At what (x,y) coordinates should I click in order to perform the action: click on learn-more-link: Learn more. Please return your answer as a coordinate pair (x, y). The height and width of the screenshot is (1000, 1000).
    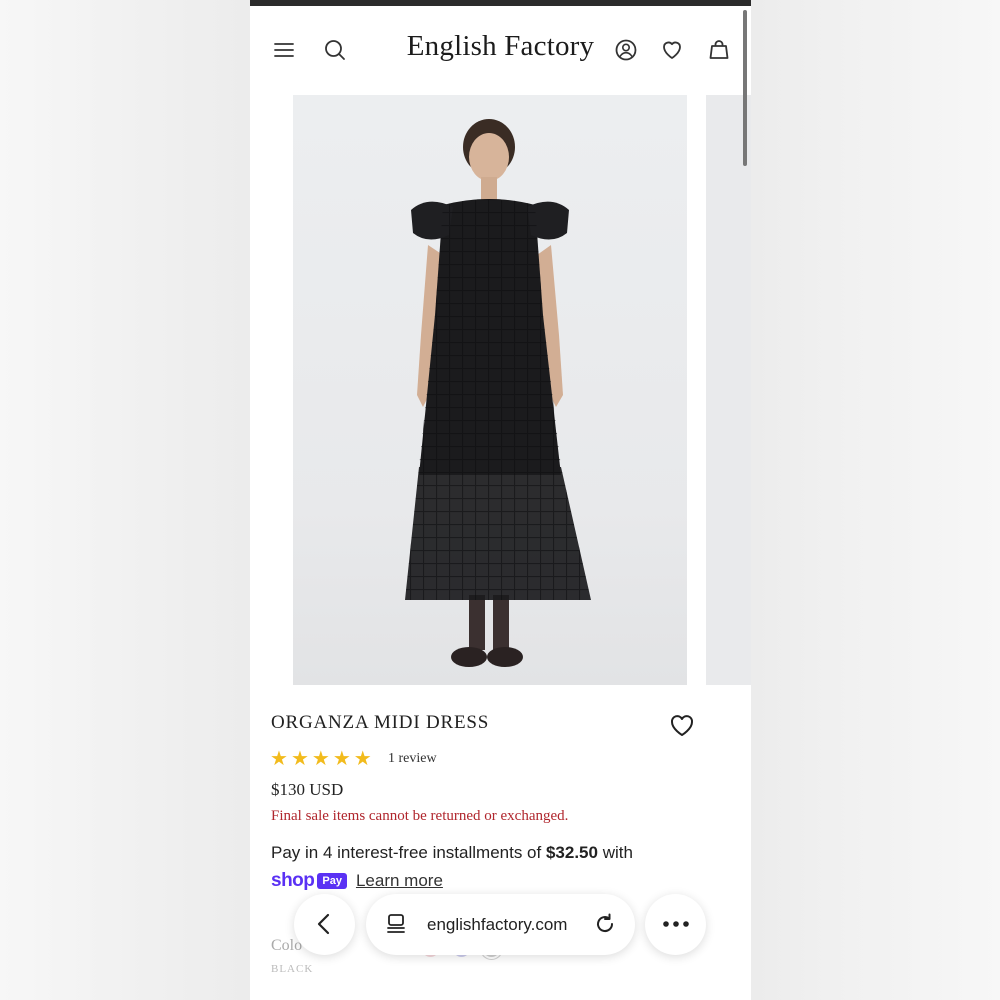
    Looking at the image, I should click on (399, 881).